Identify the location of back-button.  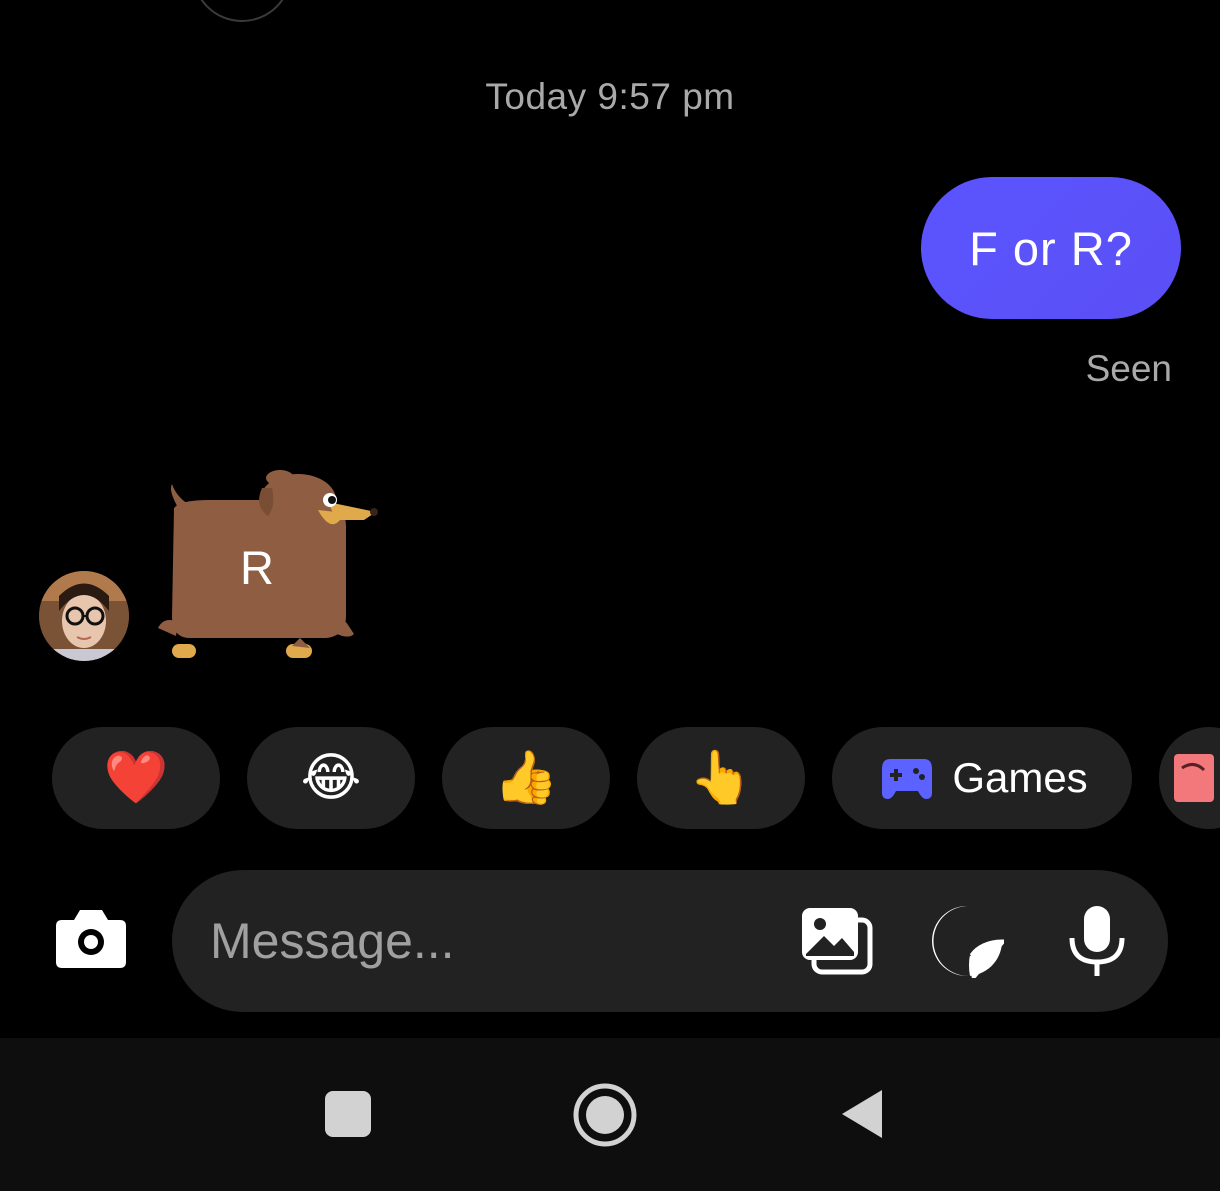
(862, 1114).